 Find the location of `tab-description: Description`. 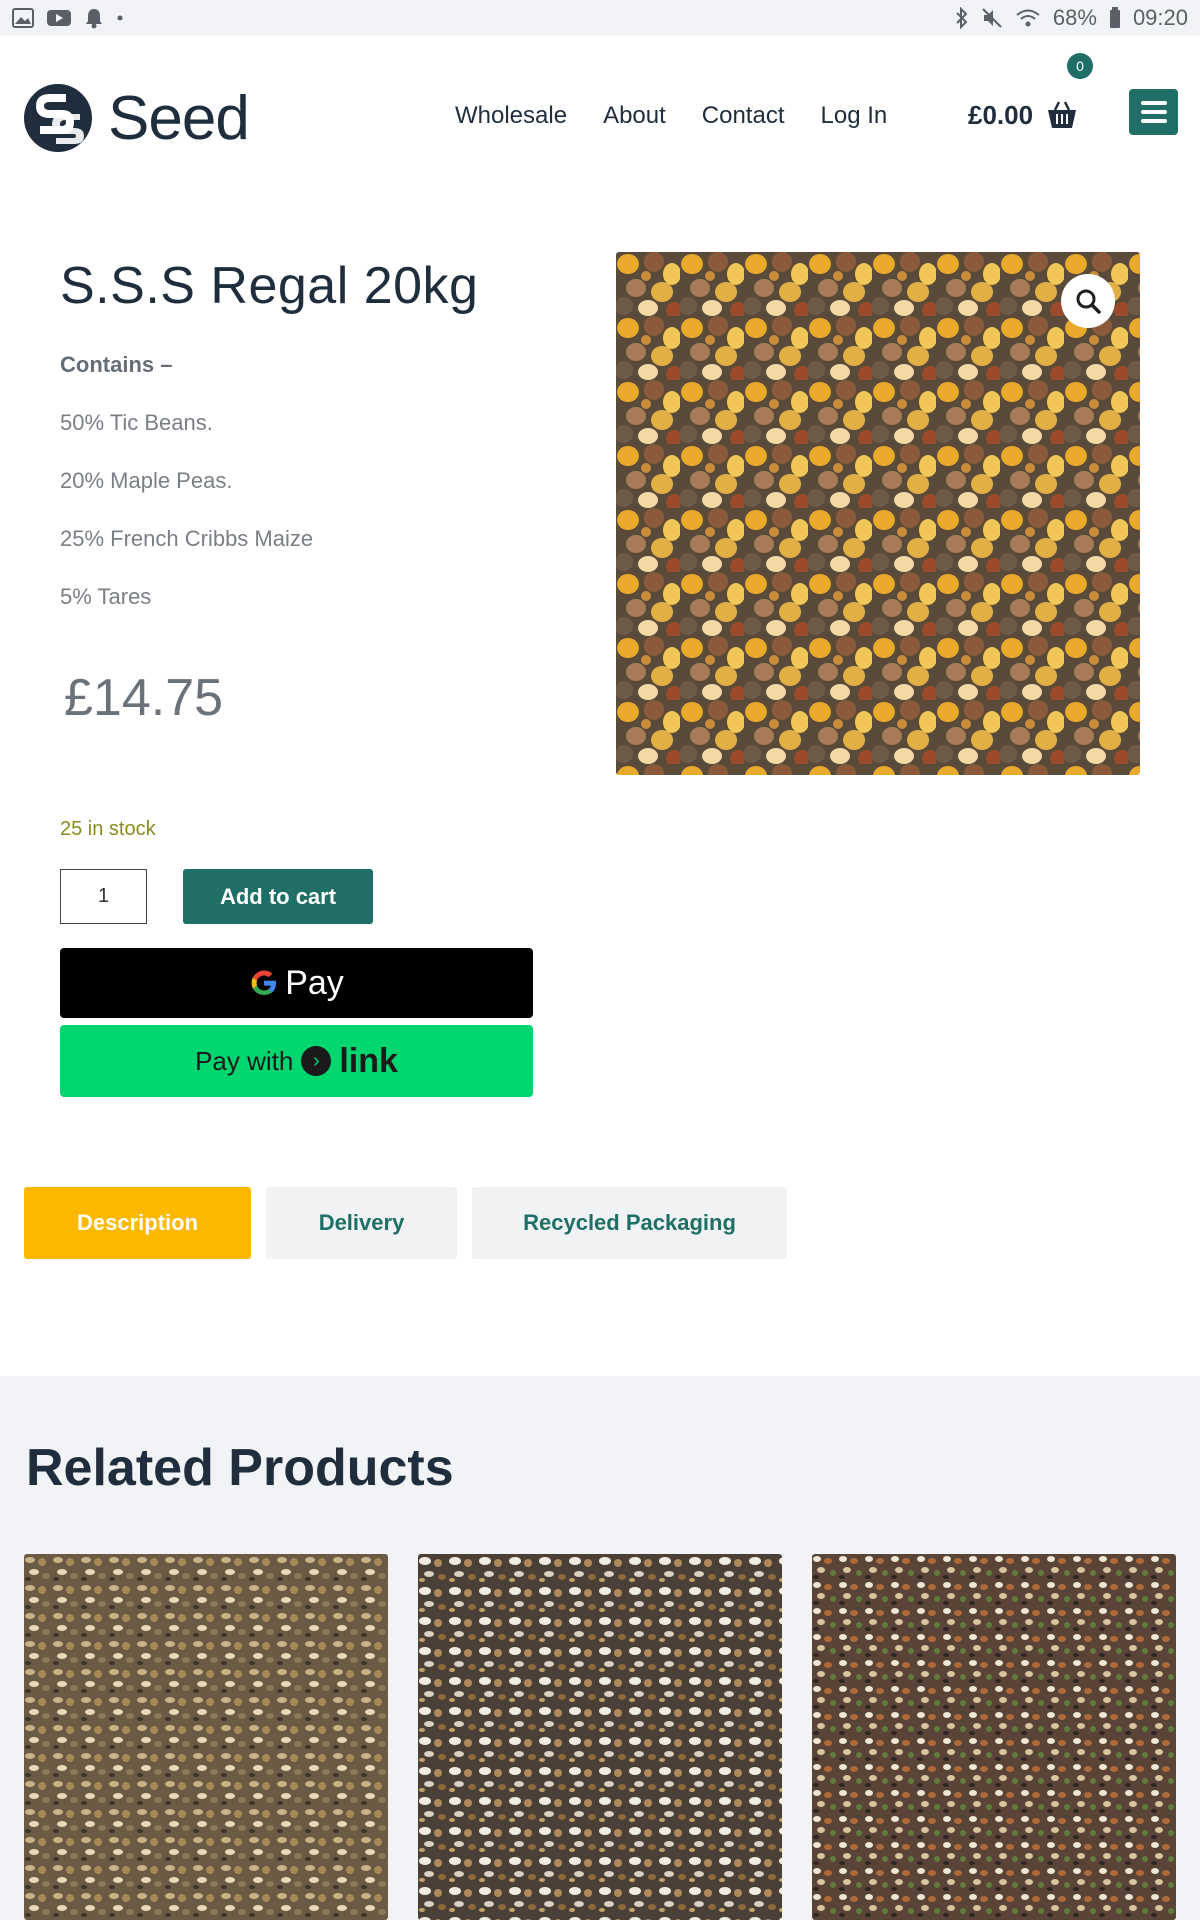

tab-description: Description is located at coordinates (137, 1223).